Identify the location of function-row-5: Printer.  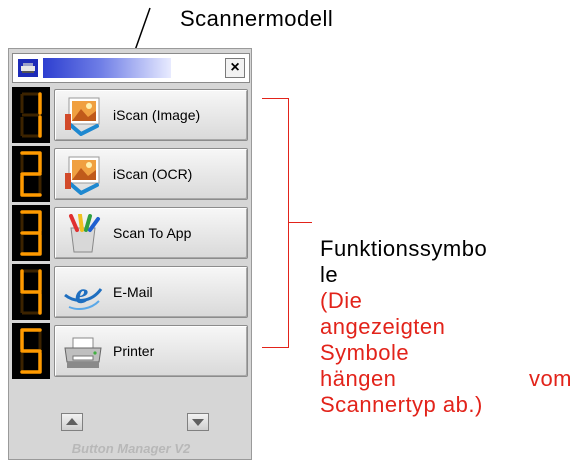
(131, 351).